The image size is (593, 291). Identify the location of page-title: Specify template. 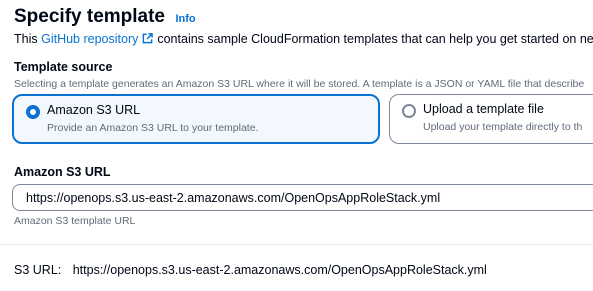
(89, 16).